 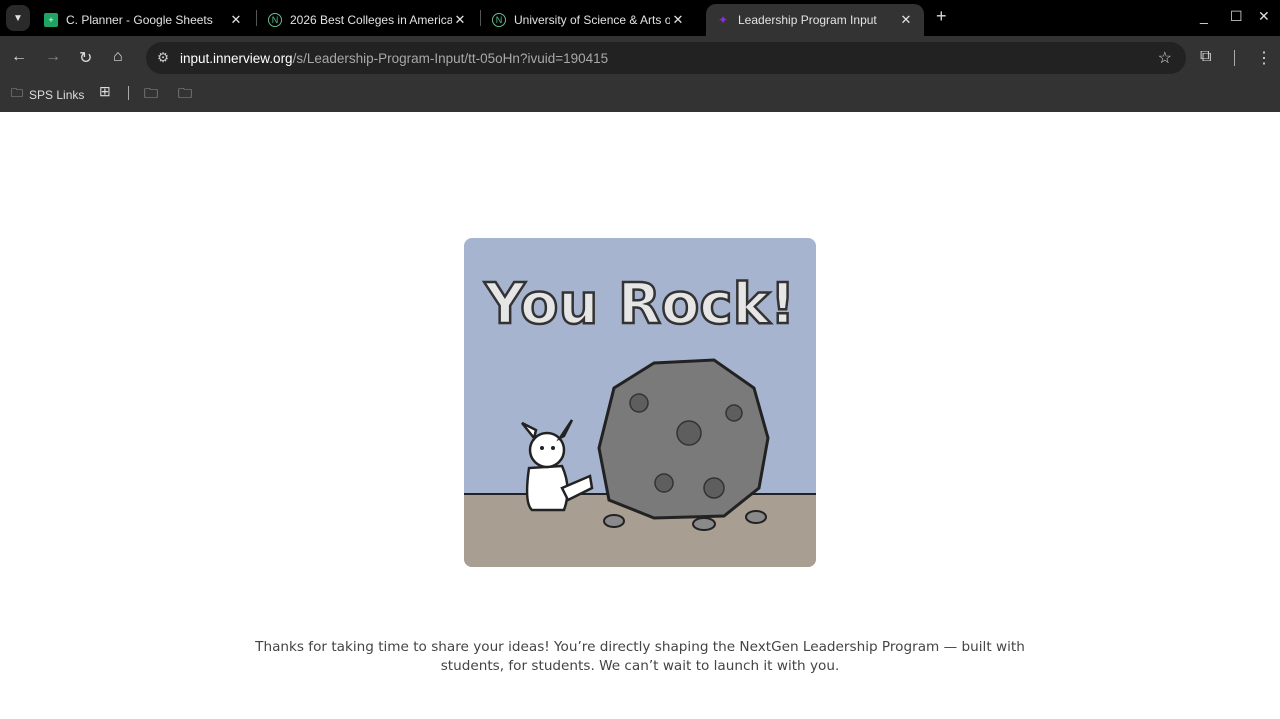 I want to click on tab-best-colleges: N 2026 Best Colleges in America ✕, so click(x=368, y=20).